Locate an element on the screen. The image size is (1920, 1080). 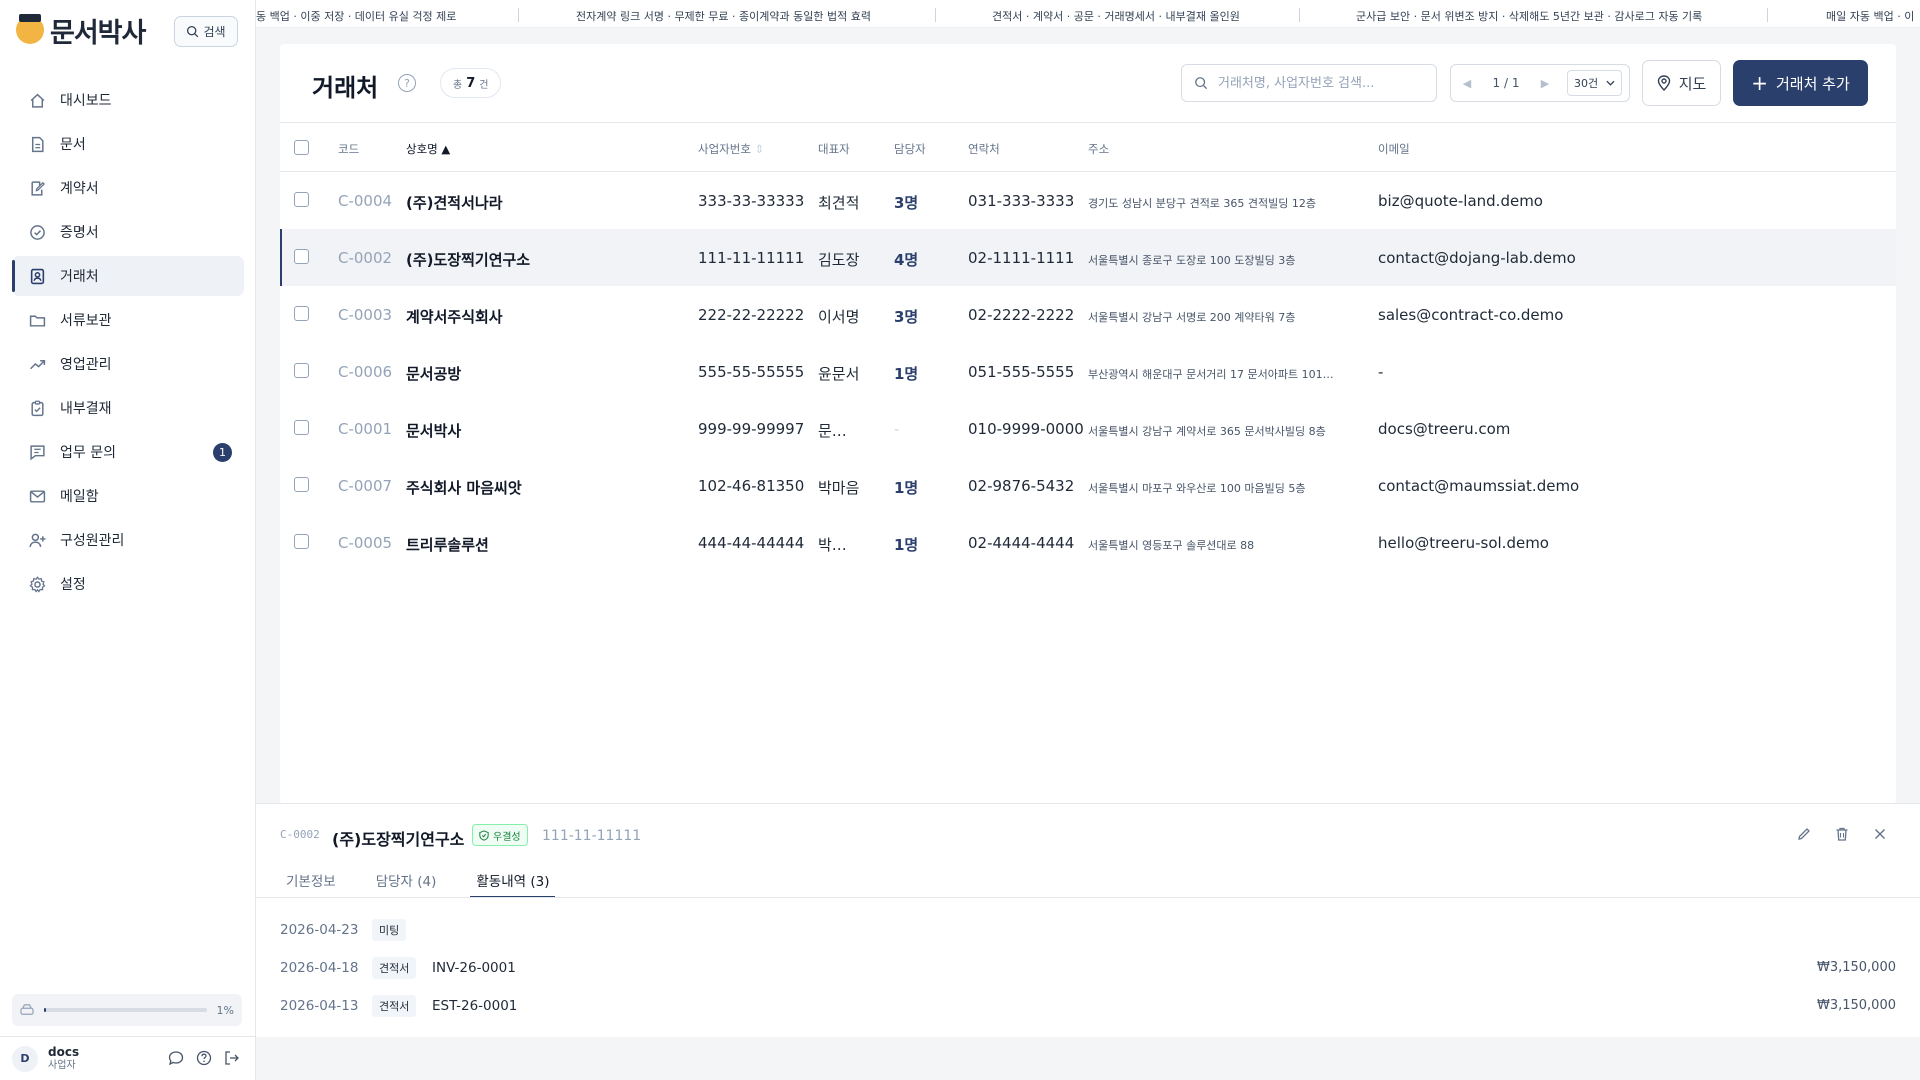
message-list-icon is located at coordinates (37, 452).